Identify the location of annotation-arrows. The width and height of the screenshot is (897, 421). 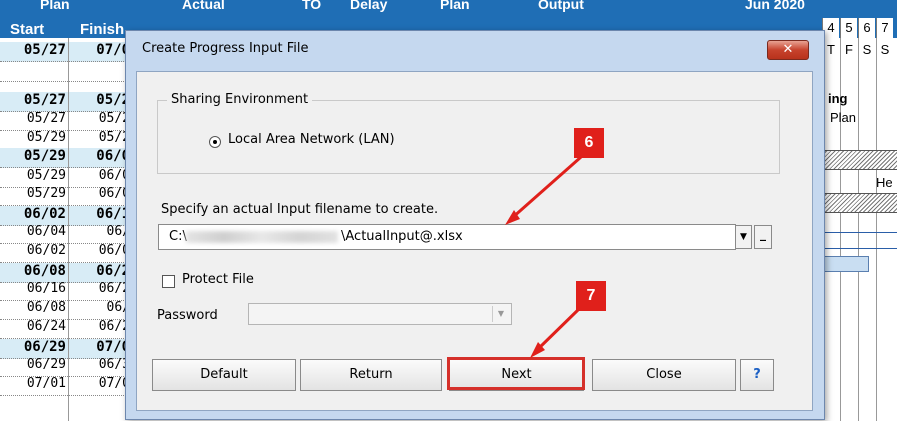
(543, 256).